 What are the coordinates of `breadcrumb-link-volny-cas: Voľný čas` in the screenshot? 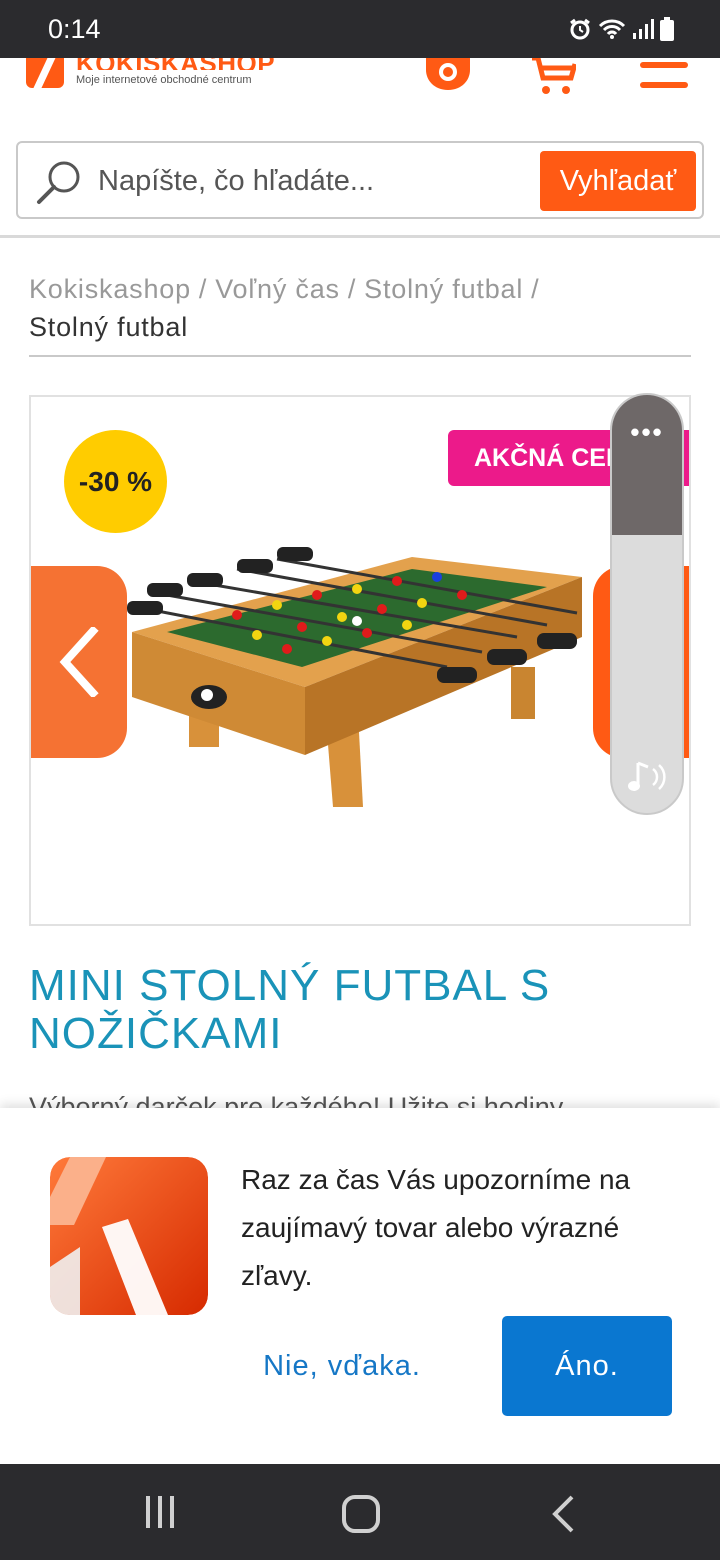 It's located at (277, 289).